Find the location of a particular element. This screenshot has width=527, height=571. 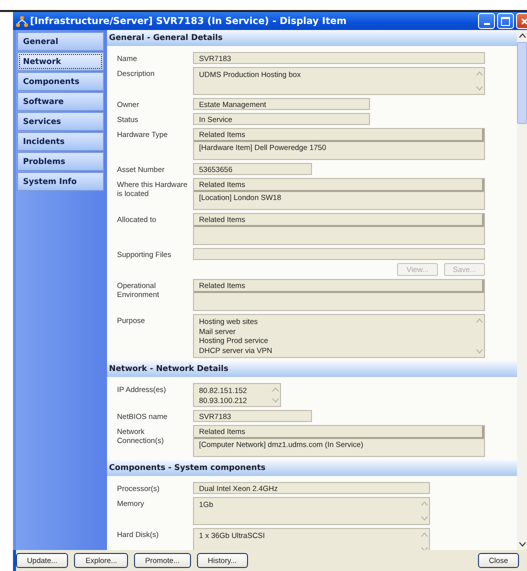

scroll-up-icon is located at coordinates (522, 35).